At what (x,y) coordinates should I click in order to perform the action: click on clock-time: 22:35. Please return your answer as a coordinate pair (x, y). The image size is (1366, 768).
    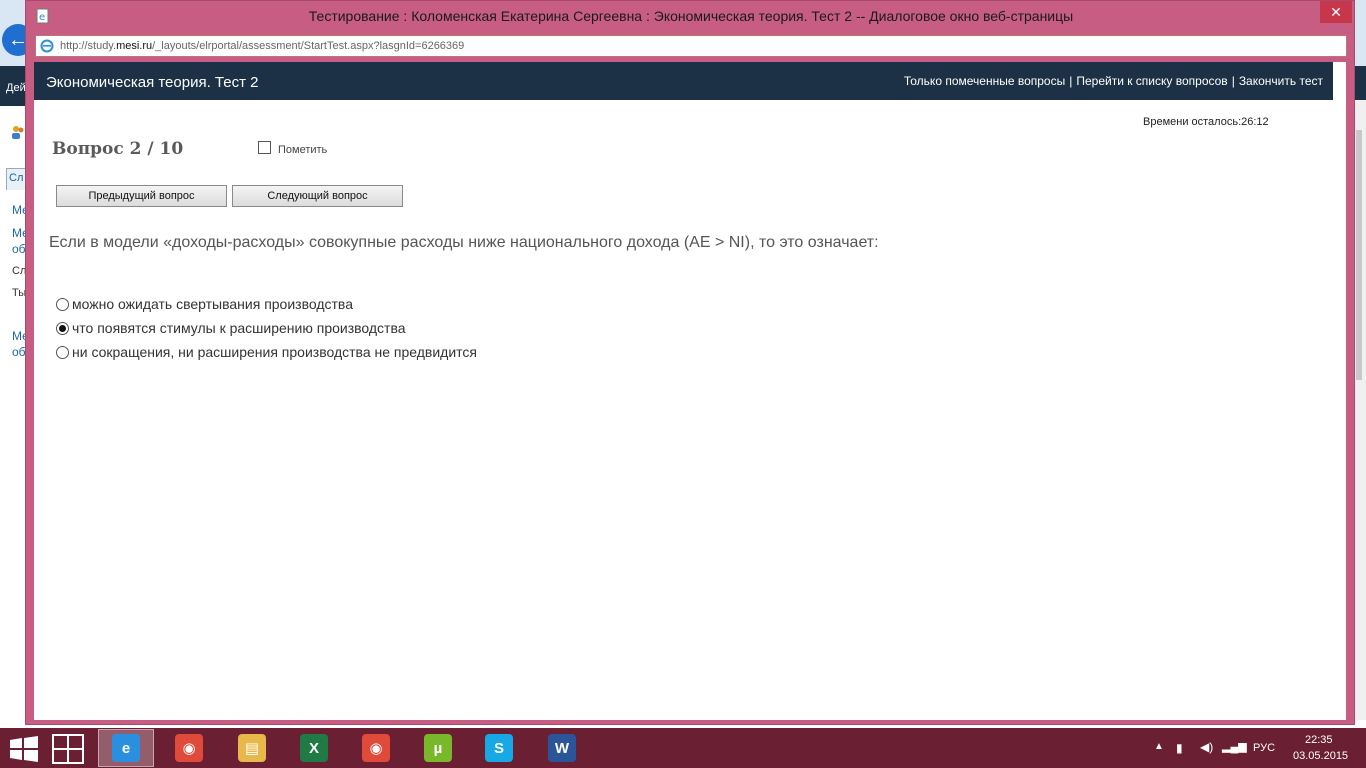
    Looking at the image, I should click on (1319, 740).